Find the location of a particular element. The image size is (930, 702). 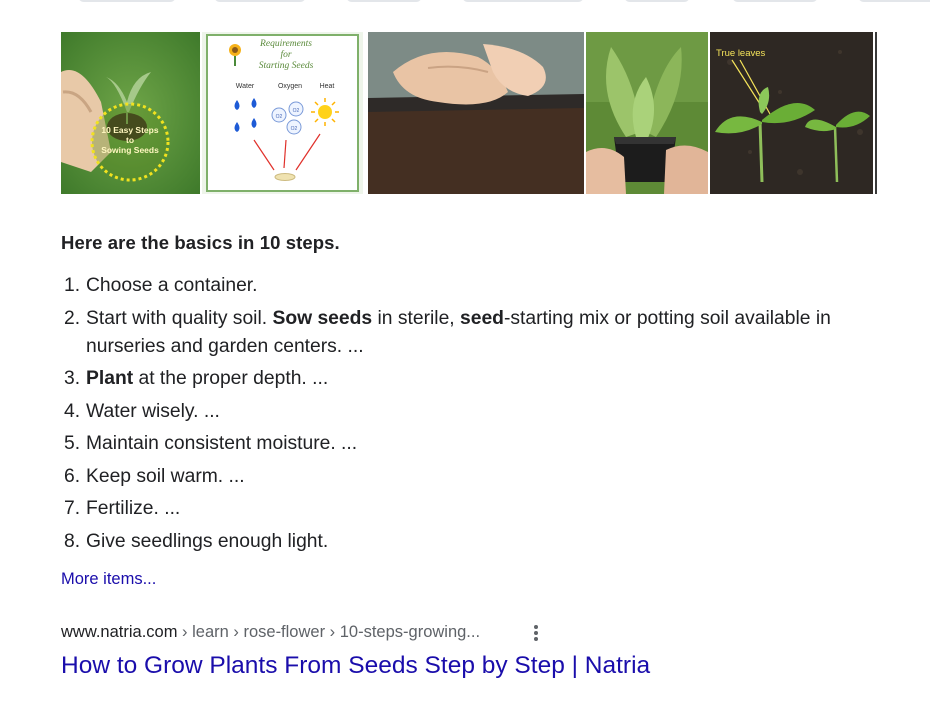

overlay-text: to is located at coordinates (130, 140).